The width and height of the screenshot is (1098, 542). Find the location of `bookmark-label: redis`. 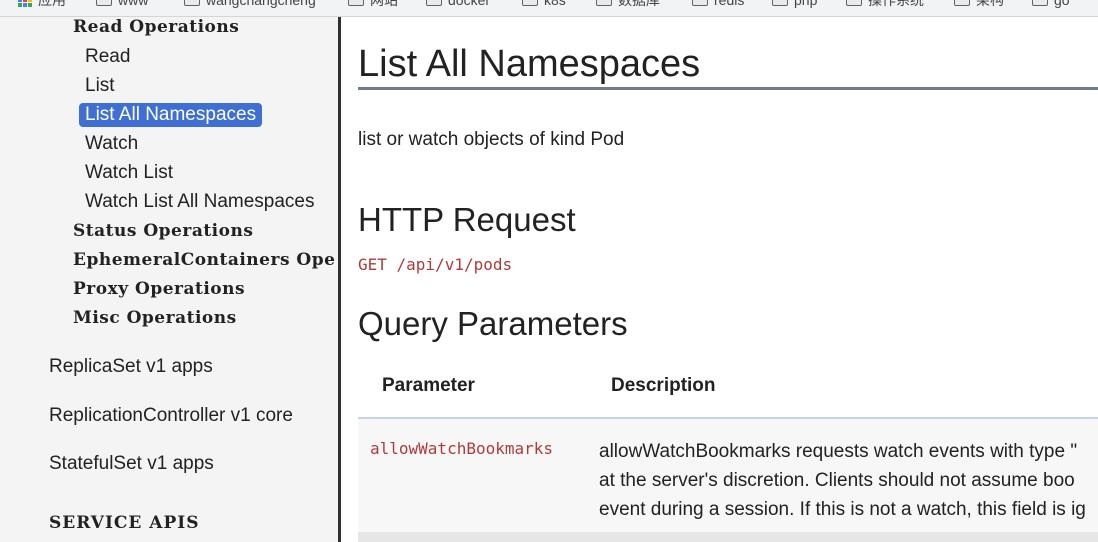

bookmark-label: redis is located at coordinates (729, 4).